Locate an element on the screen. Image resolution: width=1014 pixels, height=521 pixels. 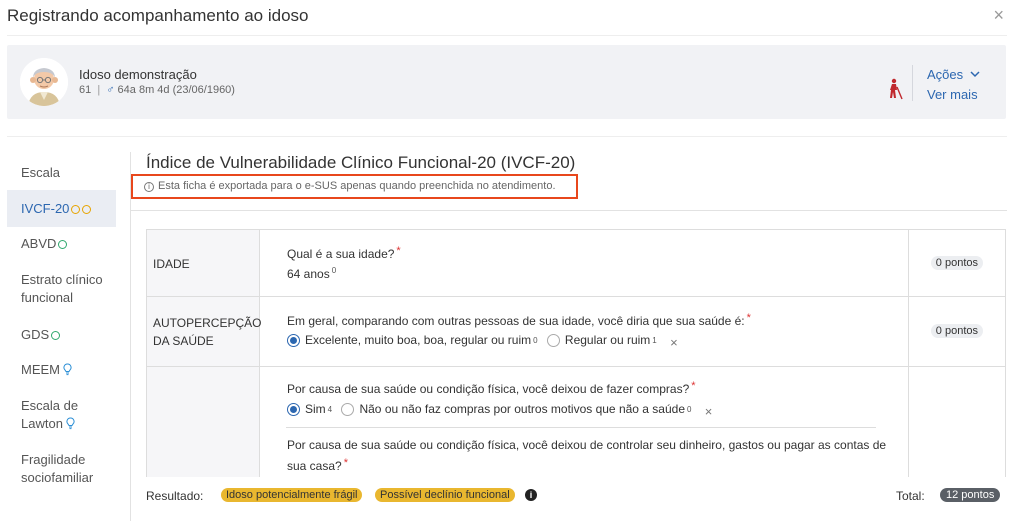
actions-label: Ações is located at coordinates (945, 74).